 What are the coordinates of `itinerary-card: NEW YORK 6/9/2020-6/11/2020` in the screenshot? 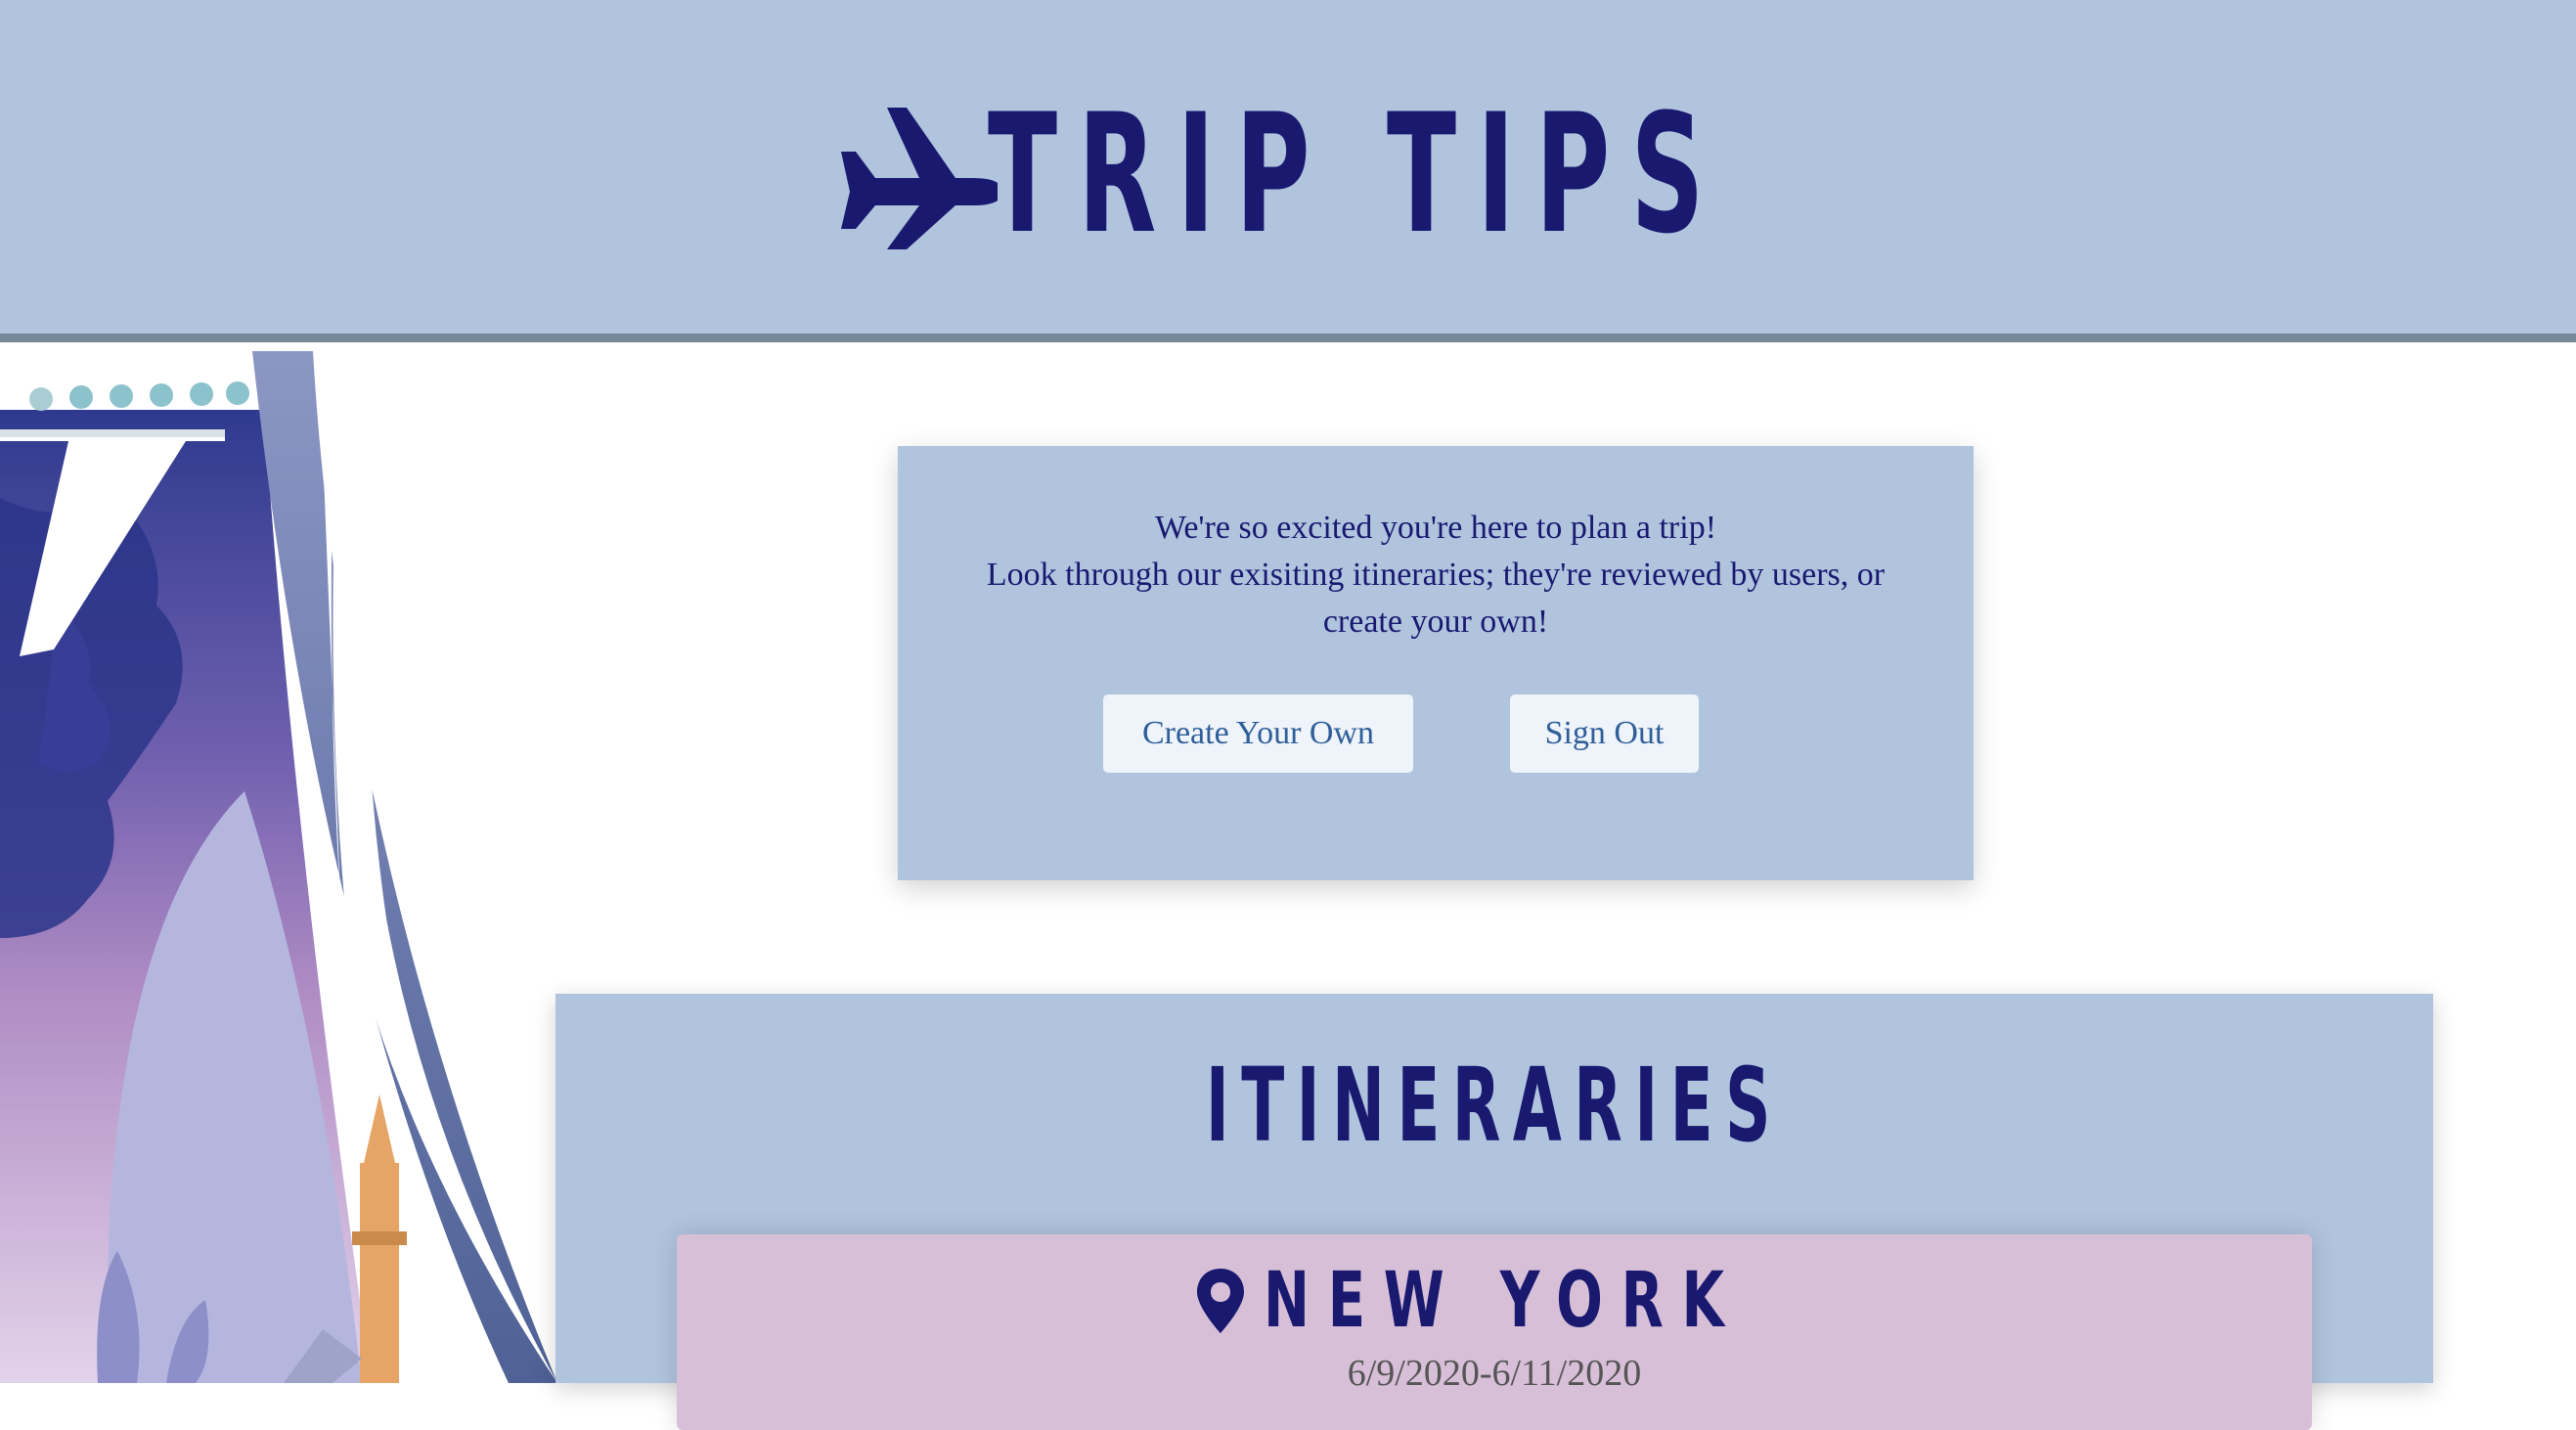 It's located at (1494, 1332).